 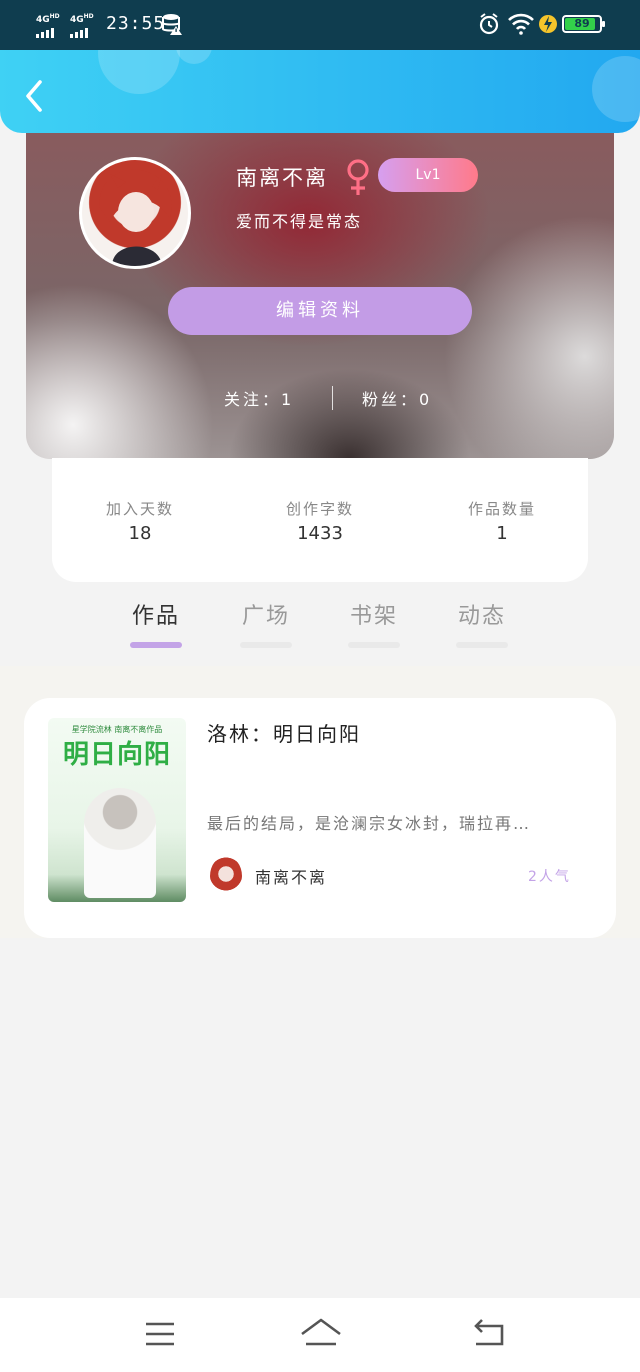 What do you see at coordinates (299, 221) in the screenshot?
I see `profile-motto: 爱而不得是常态` at bounding box center [299, 221].